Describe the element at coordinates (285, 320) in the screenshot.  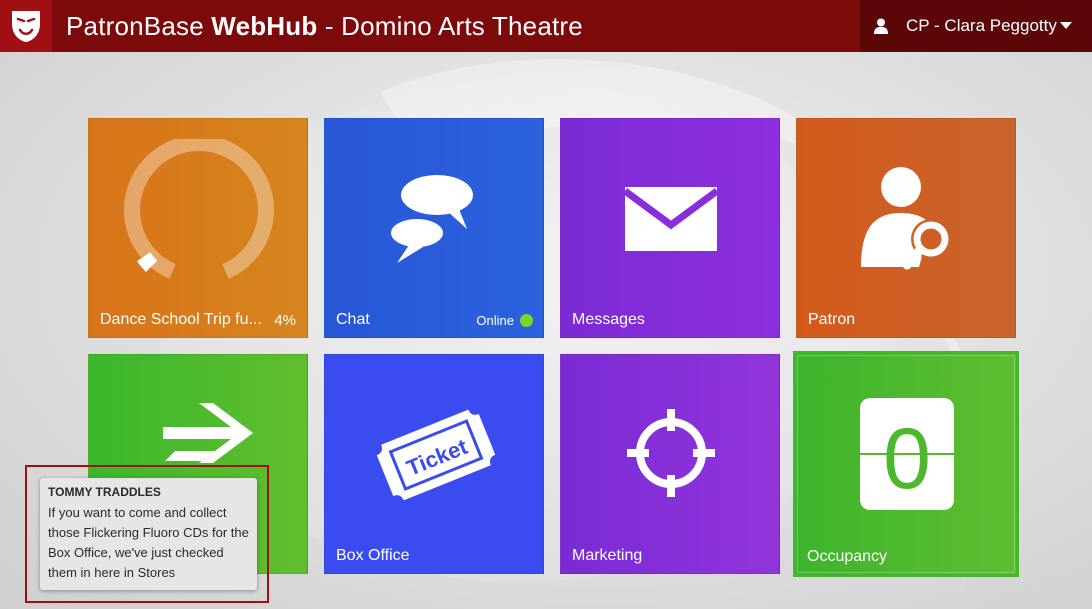
I see `progress-percent: 4%` at that location.